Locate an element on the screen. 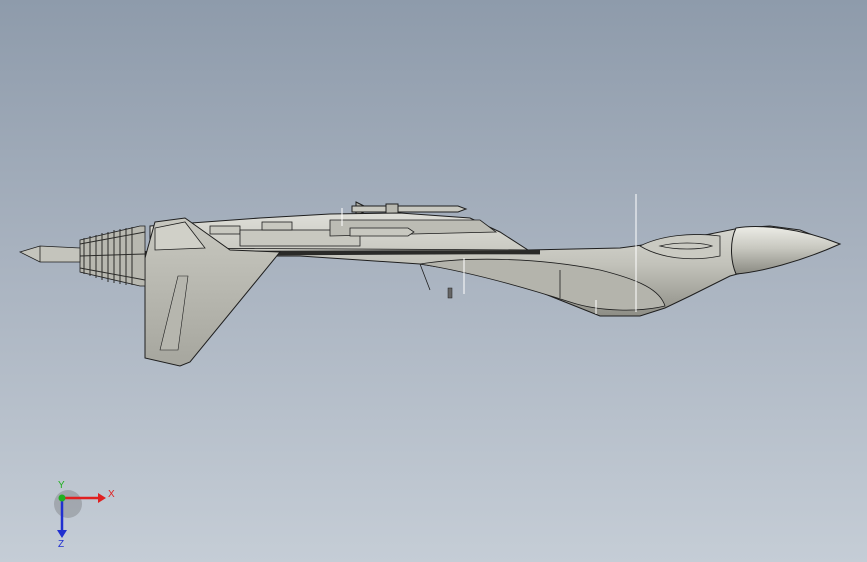 The width and height of the screenshot is (867, 562). nose-cone is located at coordinates (786, 250).